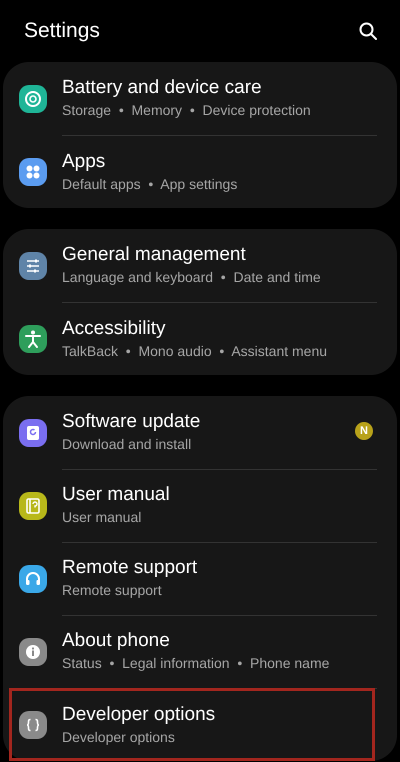  Describe the element at coordinates (139, 714) in the screenshot. I see `item-title: Developer options` at that location.